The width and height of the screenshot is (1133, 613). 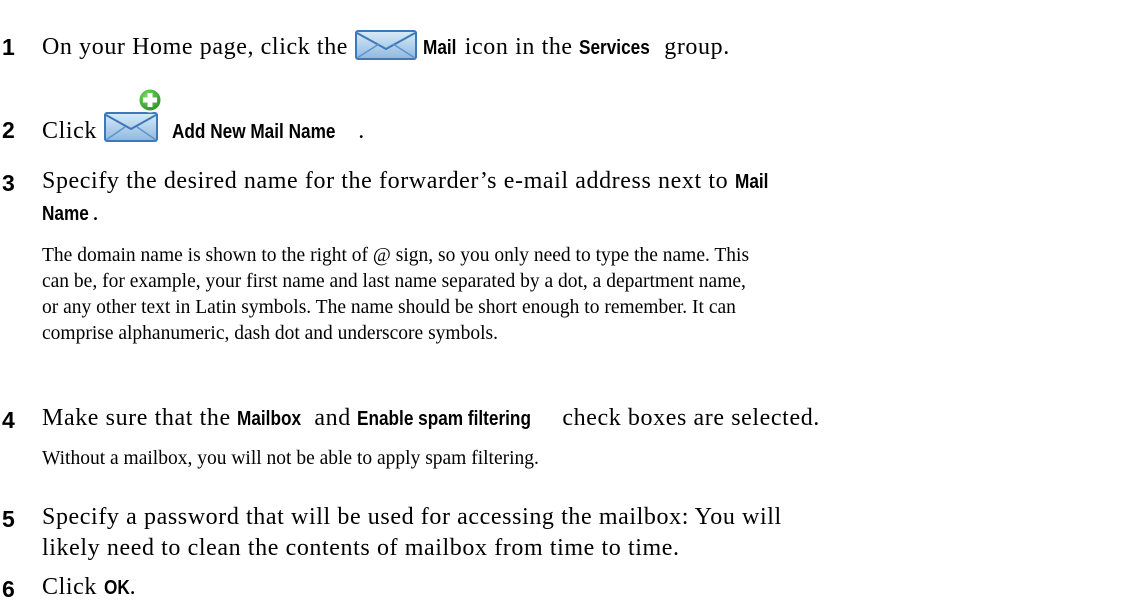 I want to click on step-text-part: check boxes are selected., so click(x=691, y=418).